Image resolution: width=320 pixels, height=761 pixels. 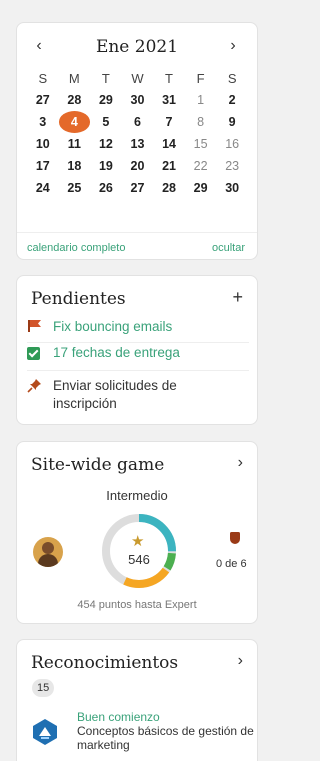 I want to click on calendar-day: 22, so click(x=201, y=166).